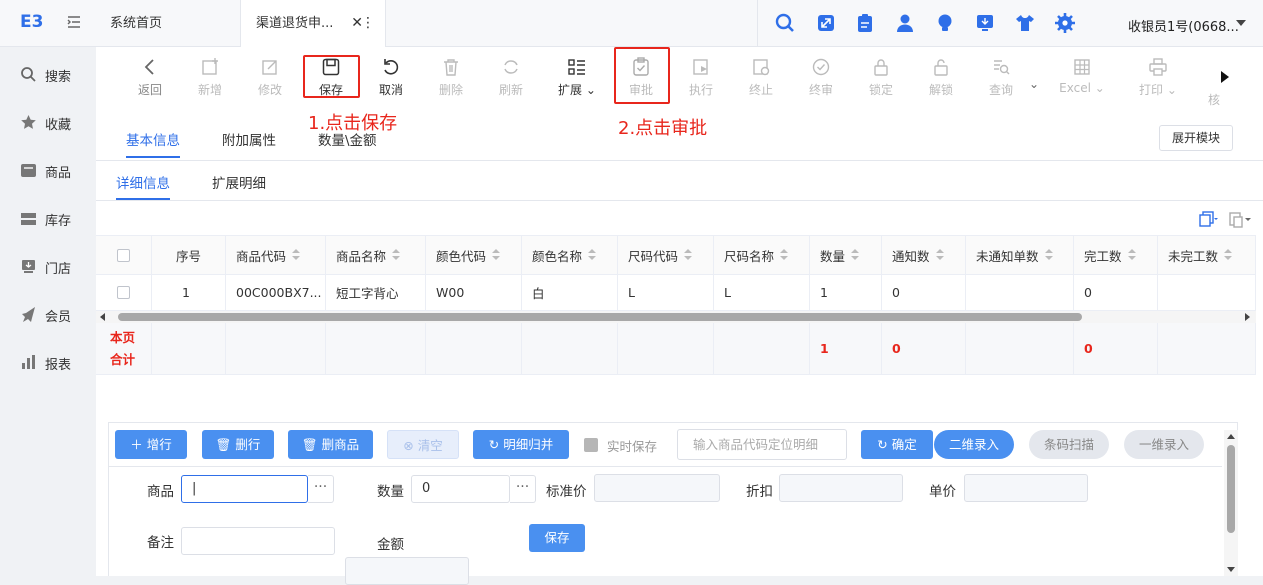 This screenshot has width=1263, height=585. Describe the element at coordinates (1069, 444) in the screenshot. I see `barcode-scan-button: 条码扫描` at that location.